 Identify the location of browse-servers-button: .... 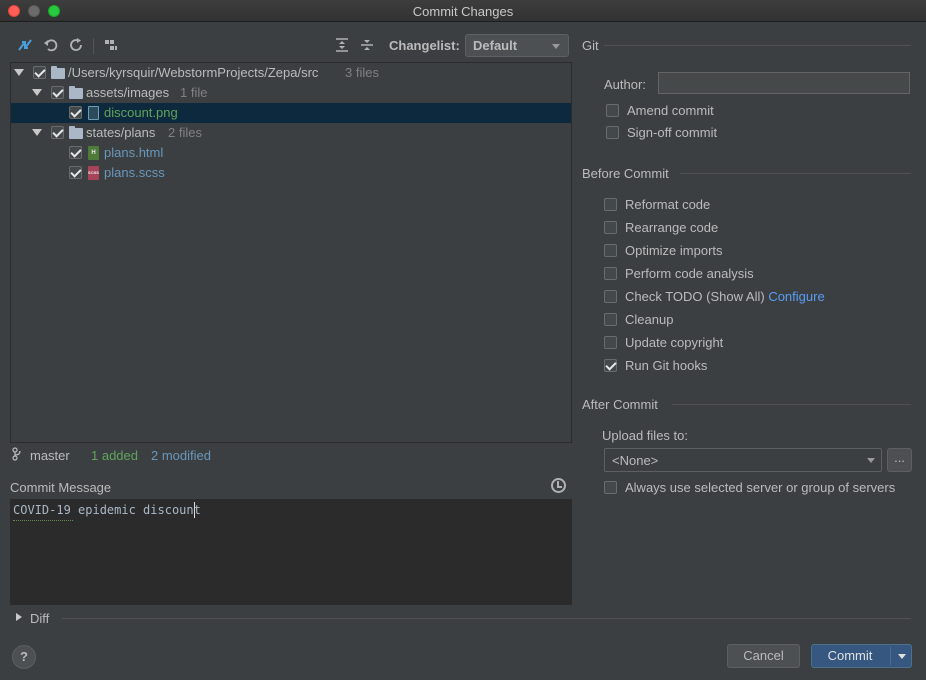
(899, 460).